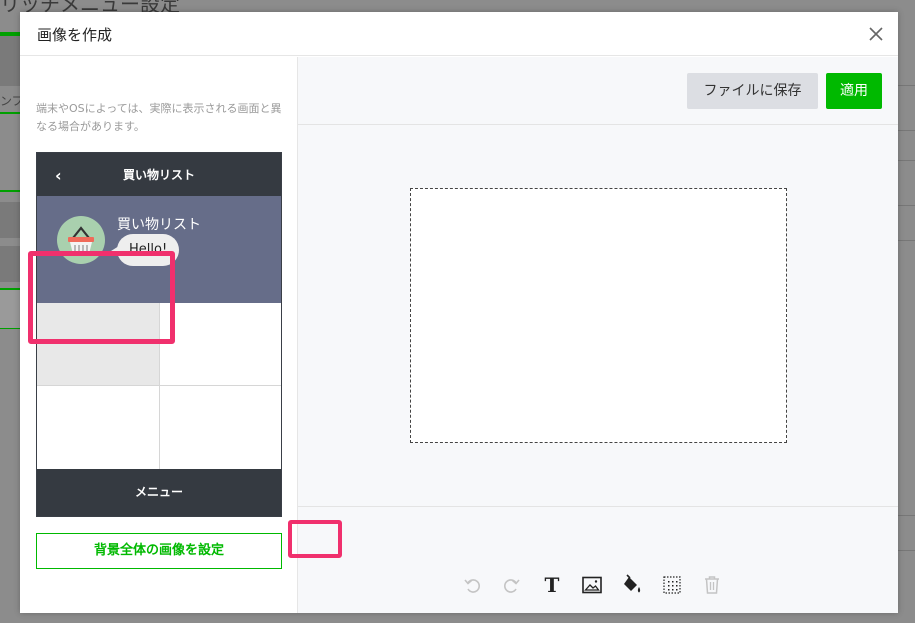 This screenshot has height=623, width=915. I want to click on save-to-file-button: ファイルに保存, so click(752, 91).